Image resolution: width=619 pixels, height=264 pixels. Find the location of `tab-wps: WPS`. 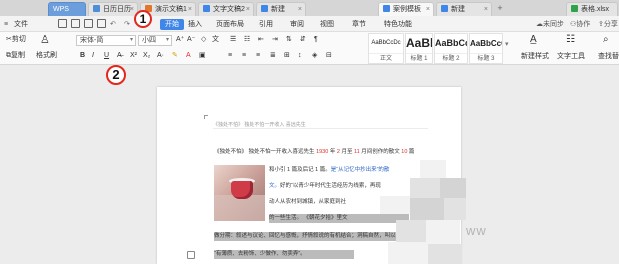

tab-wps: WPS is located at coordinates (67, 9).